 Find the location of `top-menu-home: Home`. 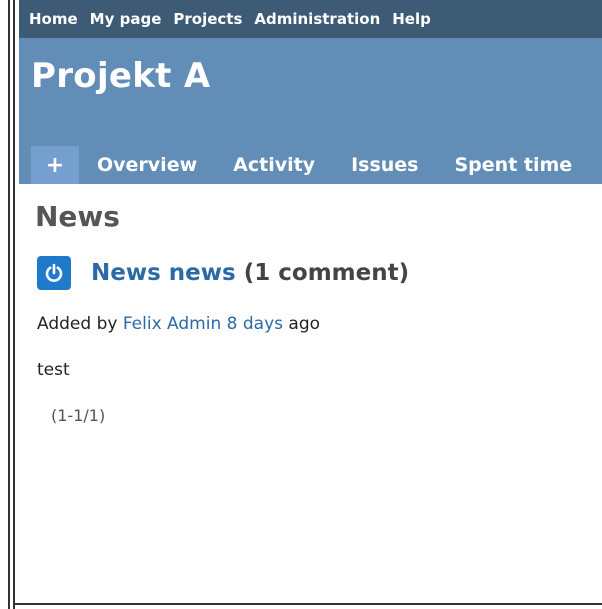

top-menu-home: Home is located at coordinates (53, 19).